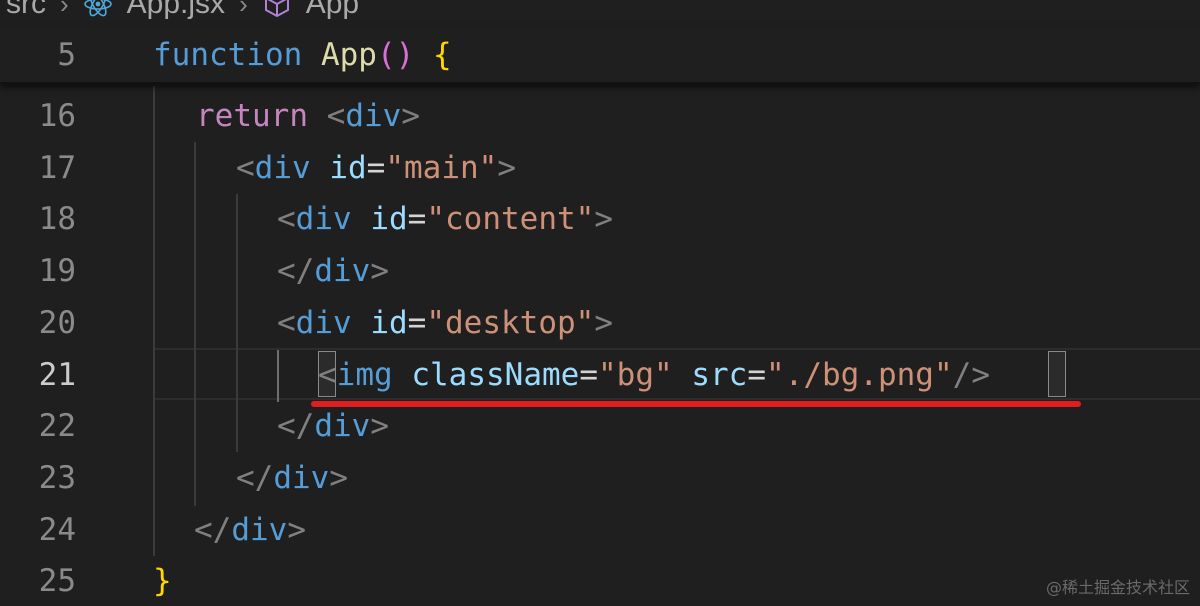  I want to click on code-text: <div id="main">, so click(376, 168).